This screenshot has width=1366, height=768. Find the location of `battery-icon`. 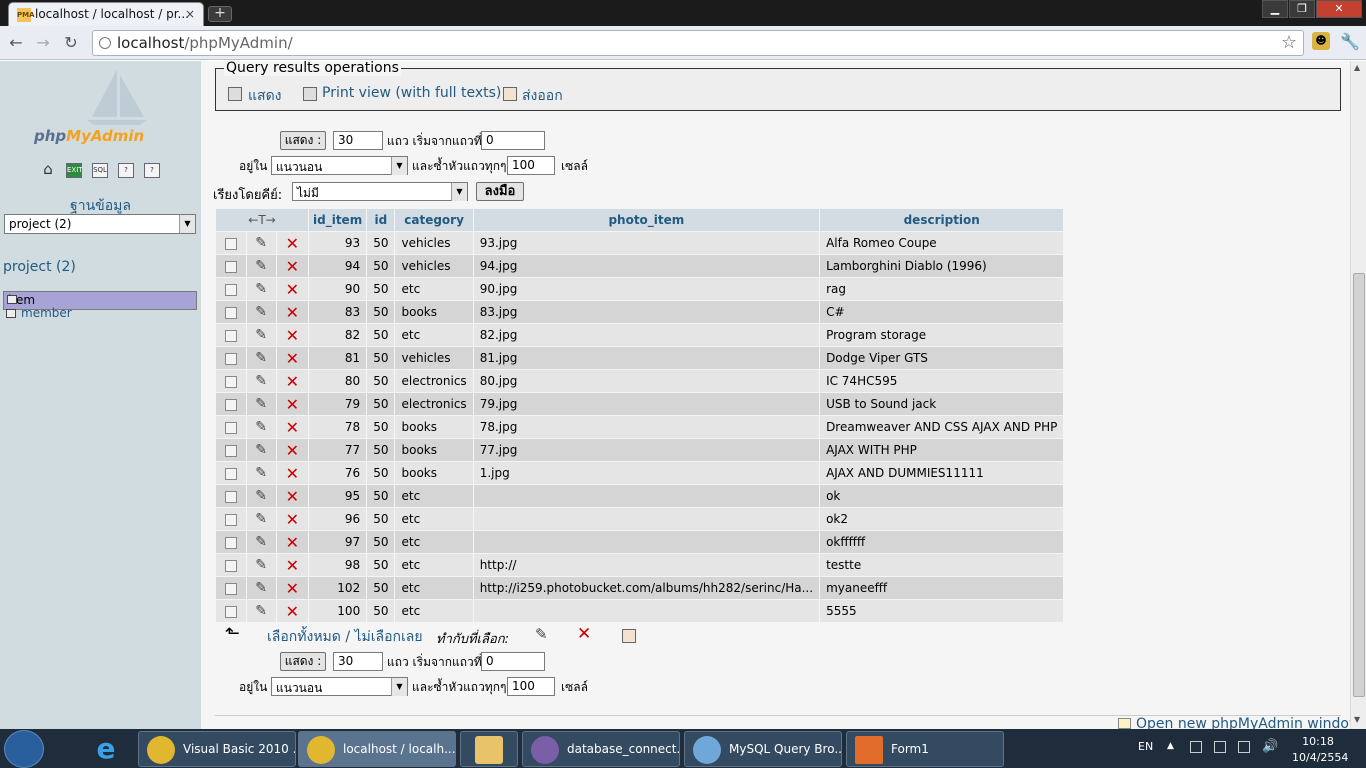

battery-icon is located at coordinates (1220, 747).